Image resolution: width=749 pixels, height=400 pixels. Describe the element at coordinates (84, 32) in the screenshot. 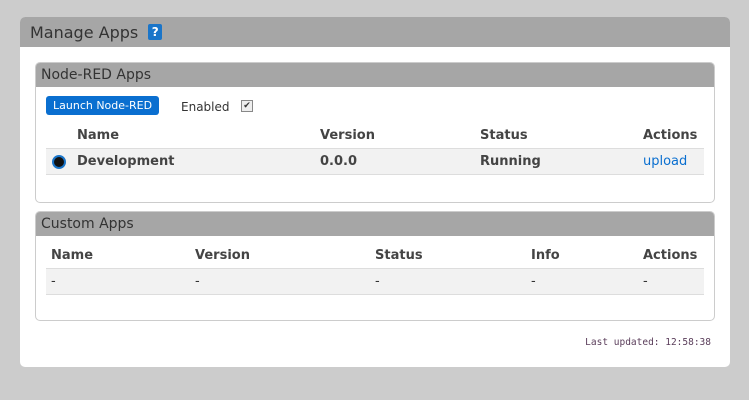

I see `page-title: Manage Apps` at that location.